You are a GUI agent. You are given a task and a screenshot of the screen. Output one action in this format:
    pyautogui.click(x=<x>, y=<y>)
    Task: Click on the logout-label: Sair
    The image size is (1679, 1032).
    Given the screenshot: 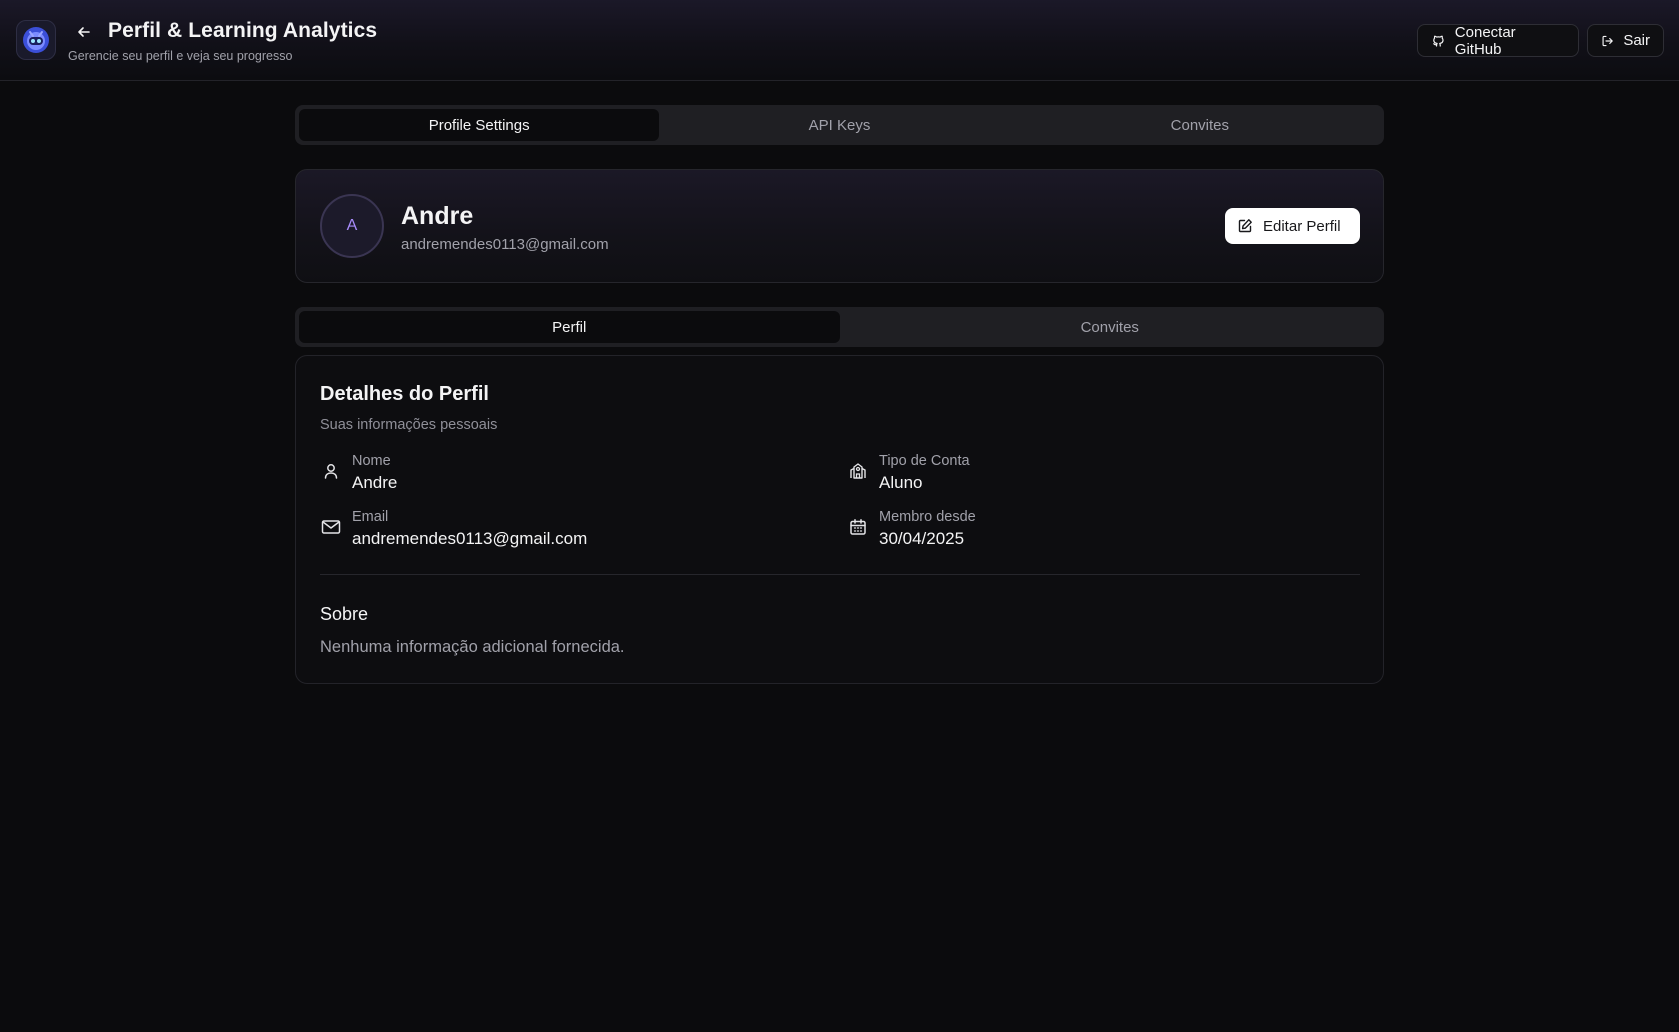 What is the action you would take?
    pyautogui.click(x=1636, y=40)
    